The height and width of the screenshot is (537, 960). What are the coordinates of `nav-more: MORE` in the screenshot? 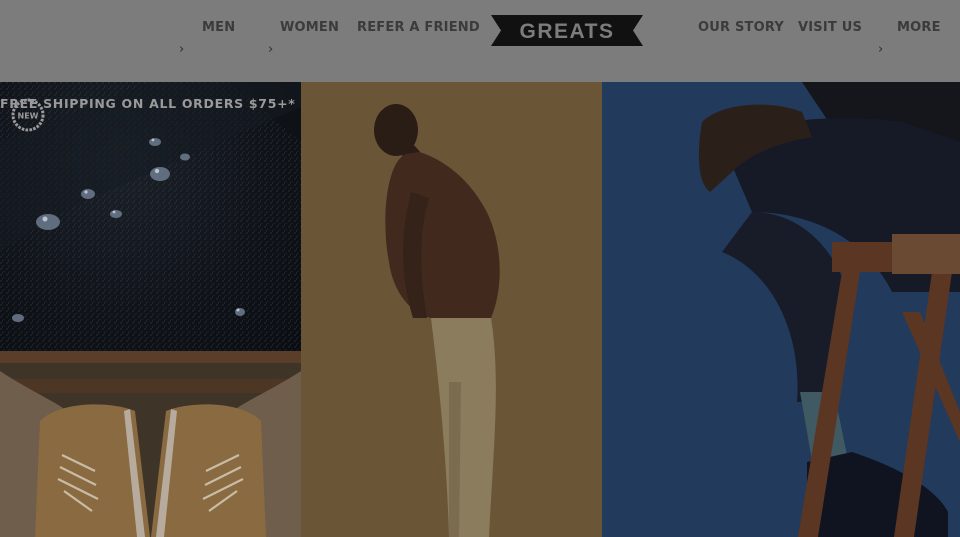 It's located at (919, 27).